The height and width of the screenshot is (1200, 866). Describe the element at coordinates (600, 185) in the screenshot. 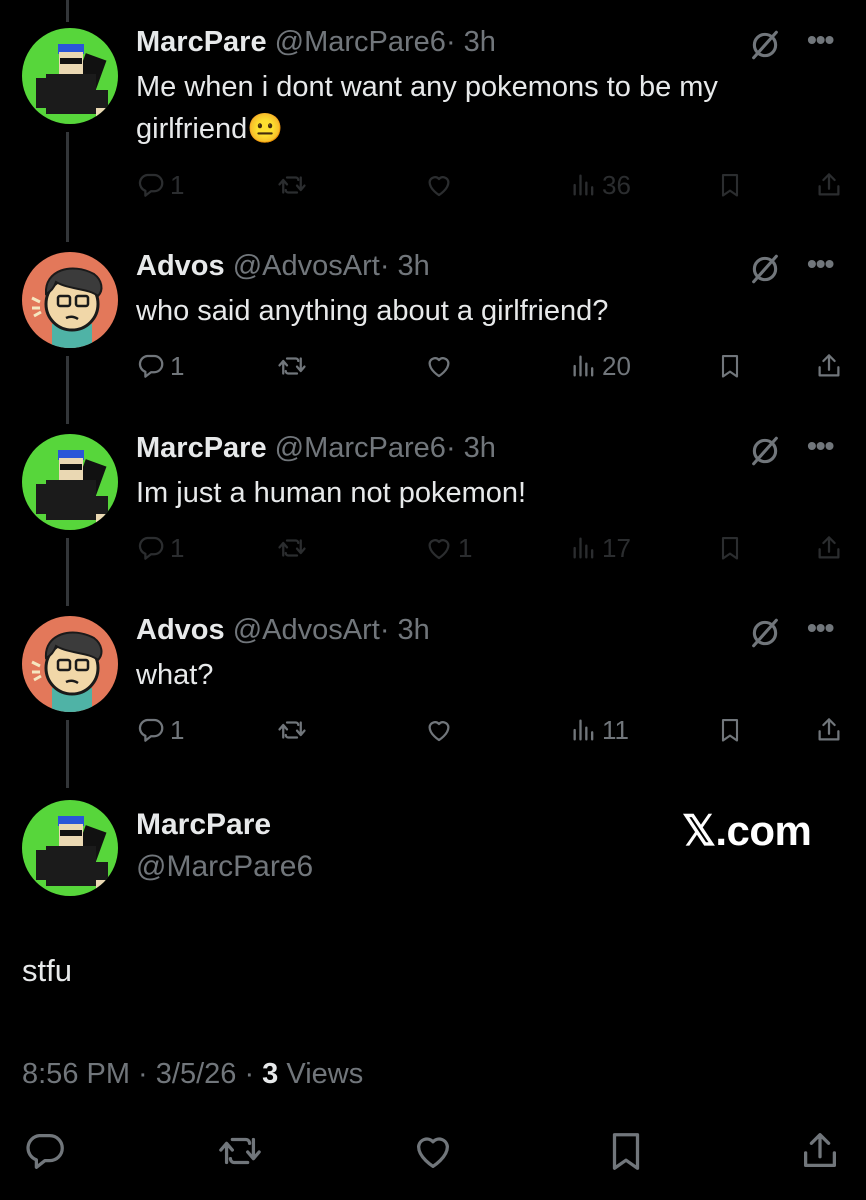

I see `views-button: 36` at that location.